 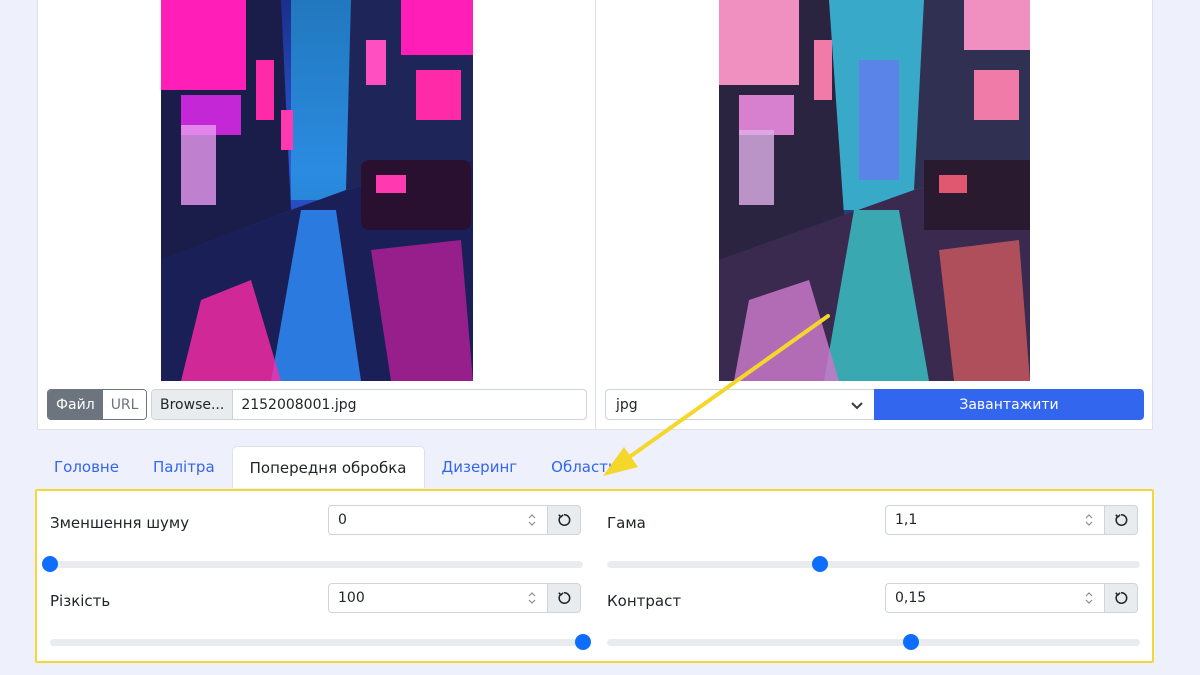 I want to click on original-image, so click(x=317, y=190).